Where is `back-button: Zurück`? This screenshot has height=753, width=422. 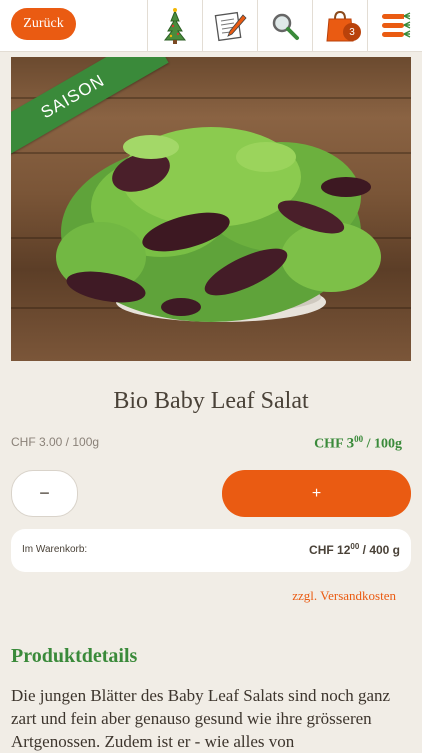
back-button: Zurück is located at coordinates (43, 24).